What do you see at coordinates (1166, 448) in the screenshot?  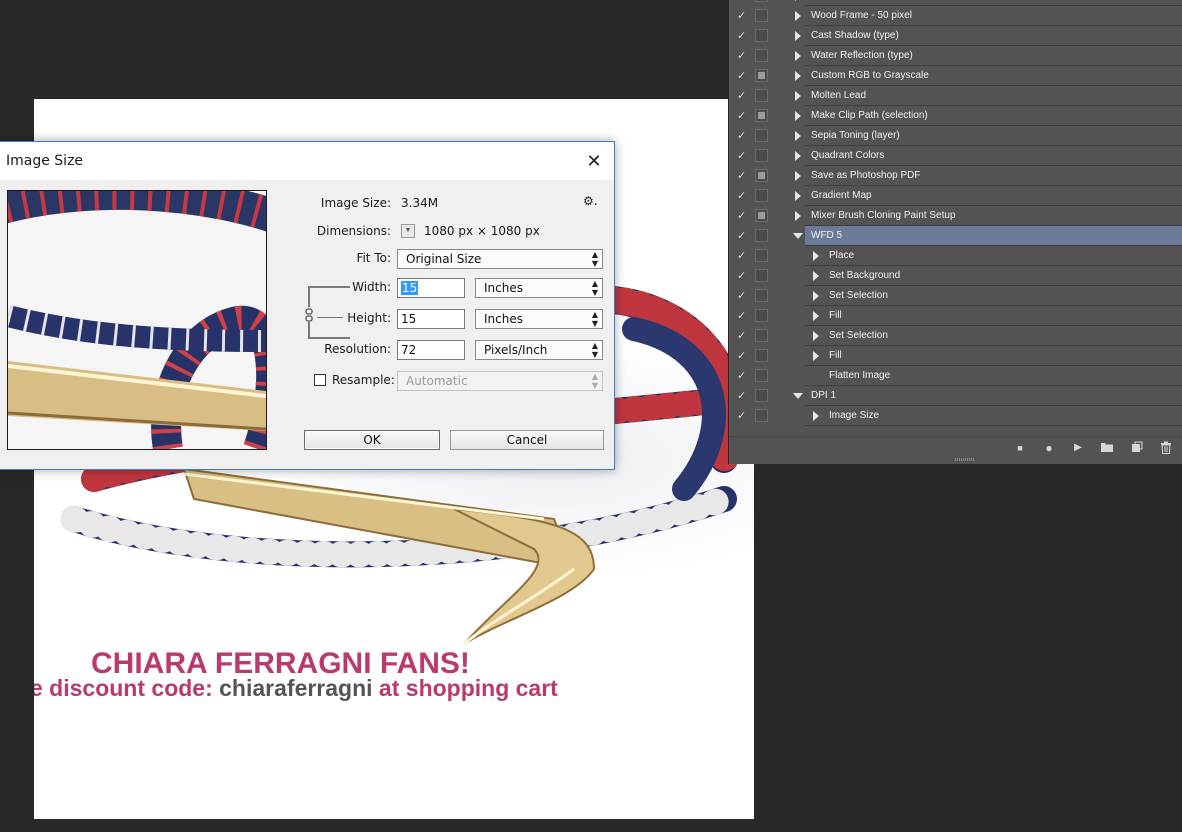 I see `trash-icon` at bounding box center [1166, 448].